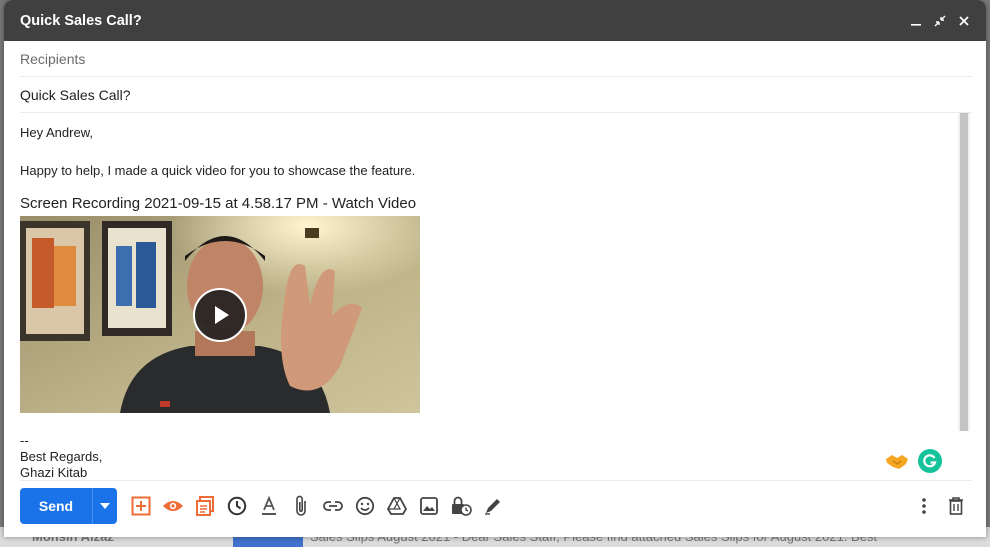 The width and height of the screenshot is (990, 547). I want to click on emoji-icon, so click(365, 506).